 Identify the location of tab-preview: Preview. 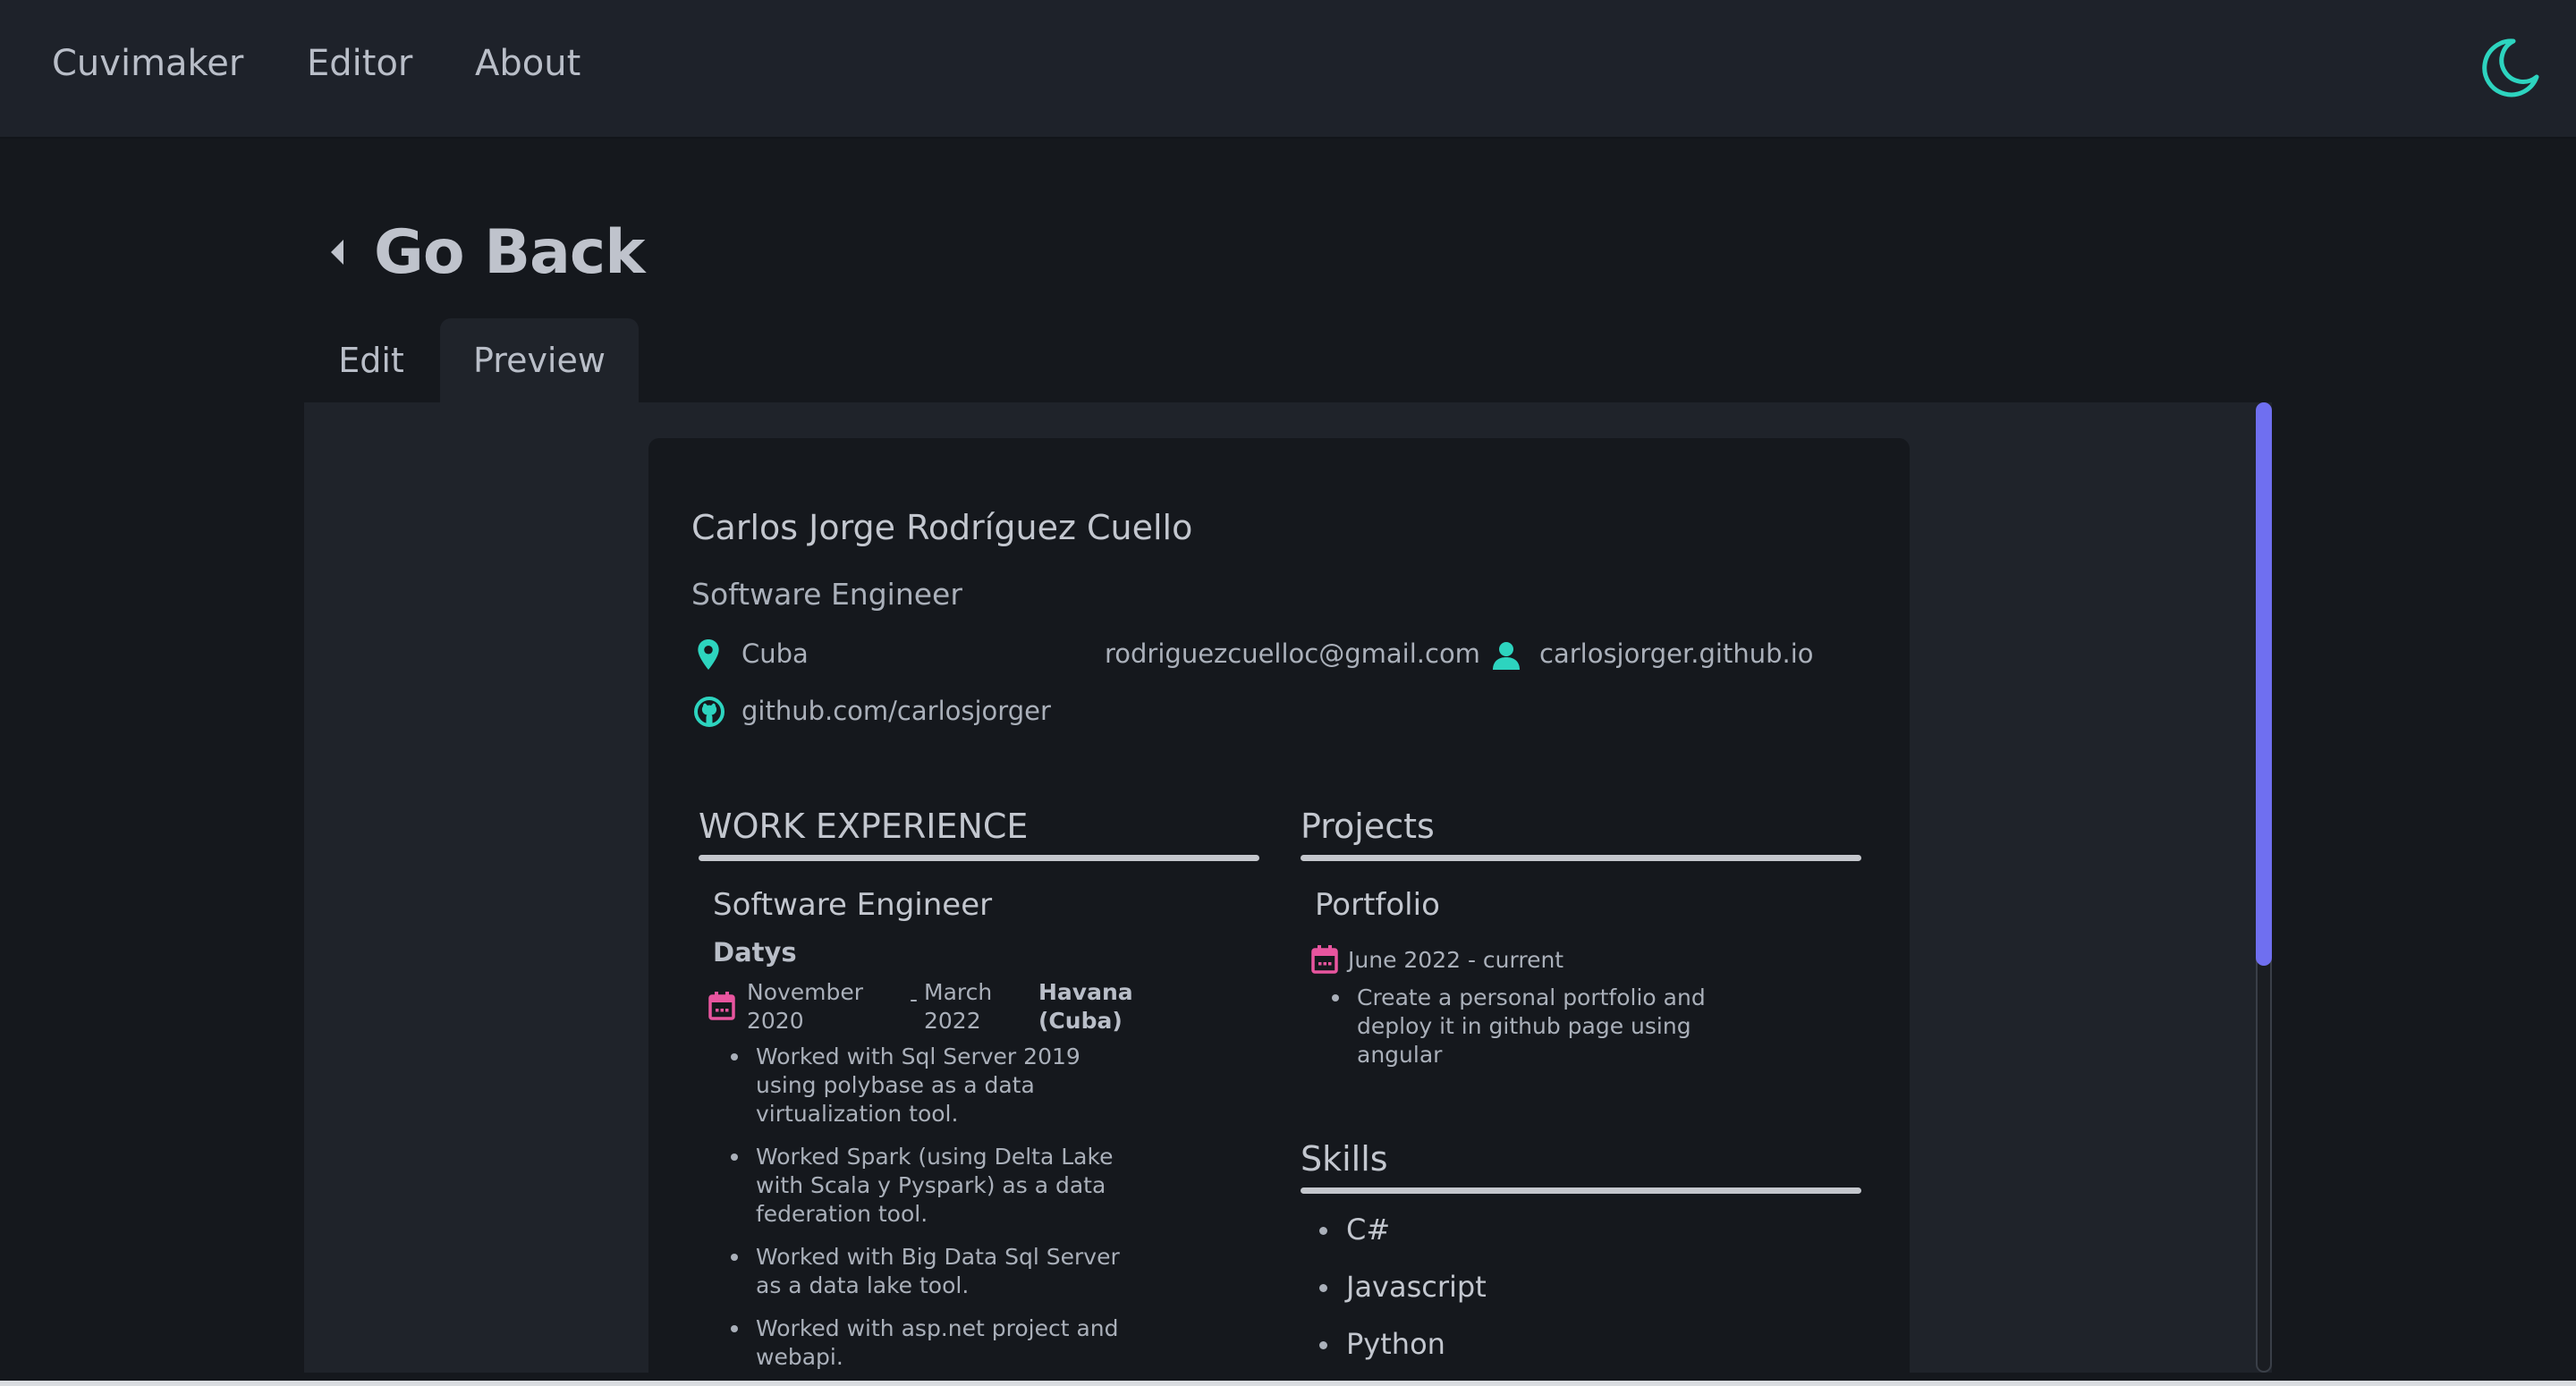
(539, 360).